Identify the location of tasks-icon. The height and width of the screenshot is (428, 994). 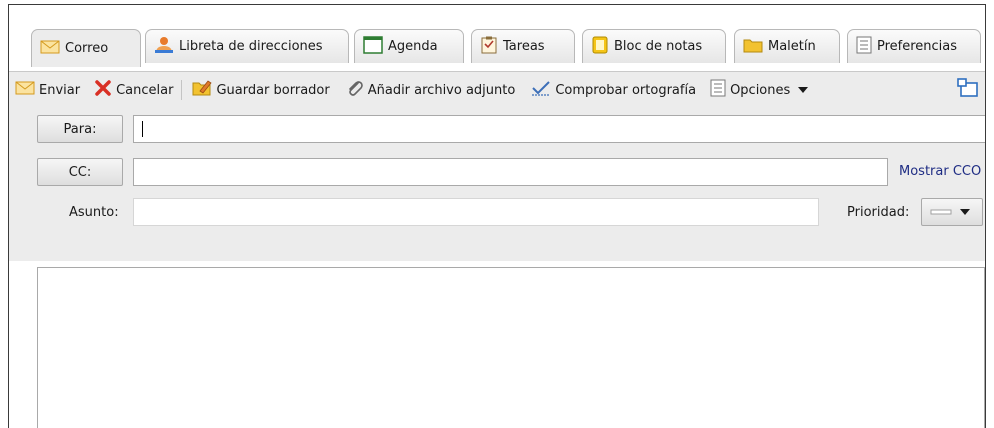
(489, 47).